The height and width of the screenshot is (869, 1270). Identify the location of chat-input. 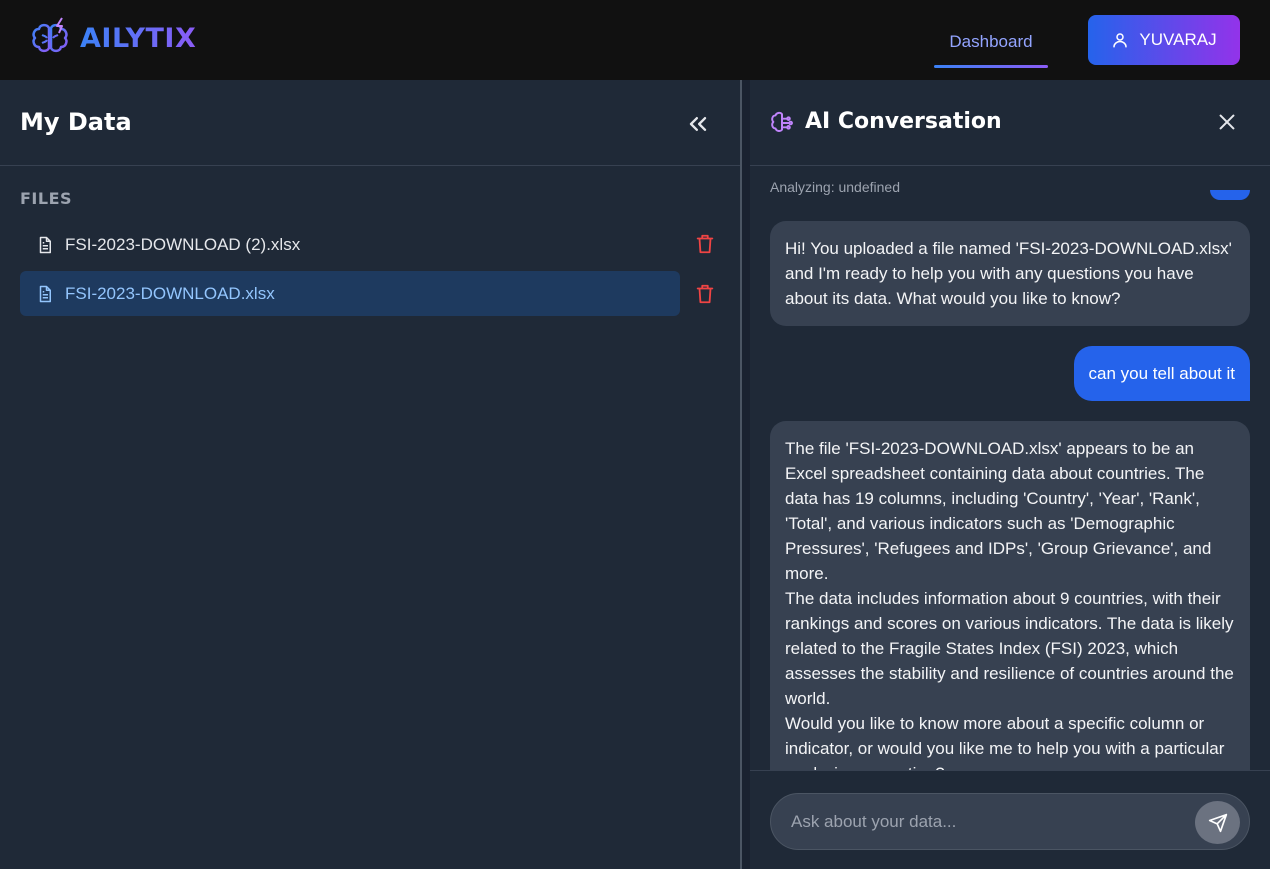
(1010, 821).